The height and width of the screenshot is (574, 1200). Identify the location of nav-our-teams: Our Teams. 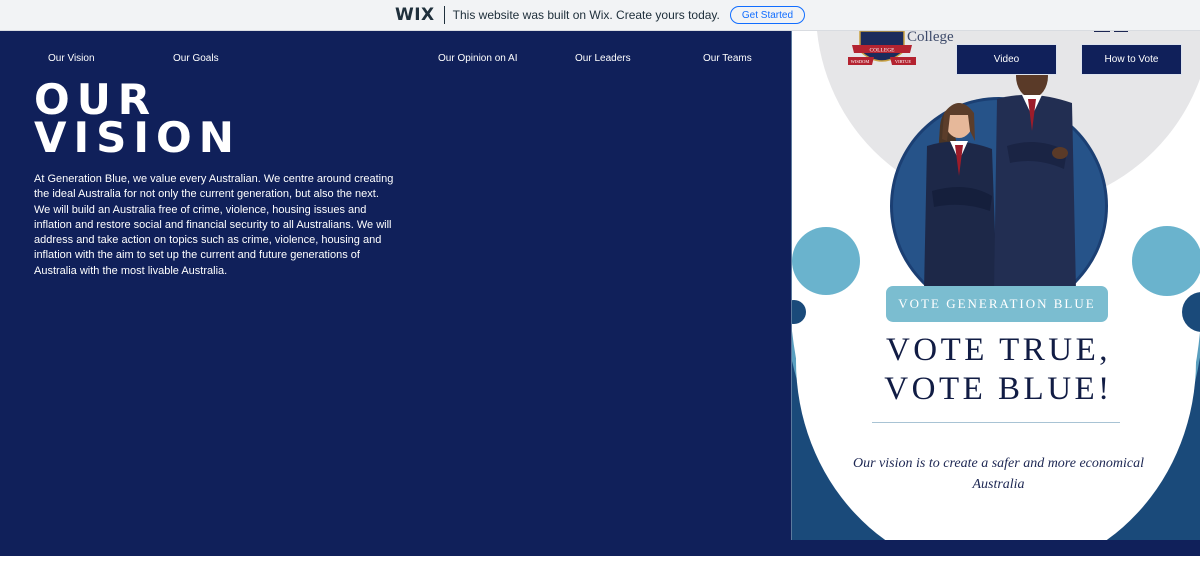
(727, 58).